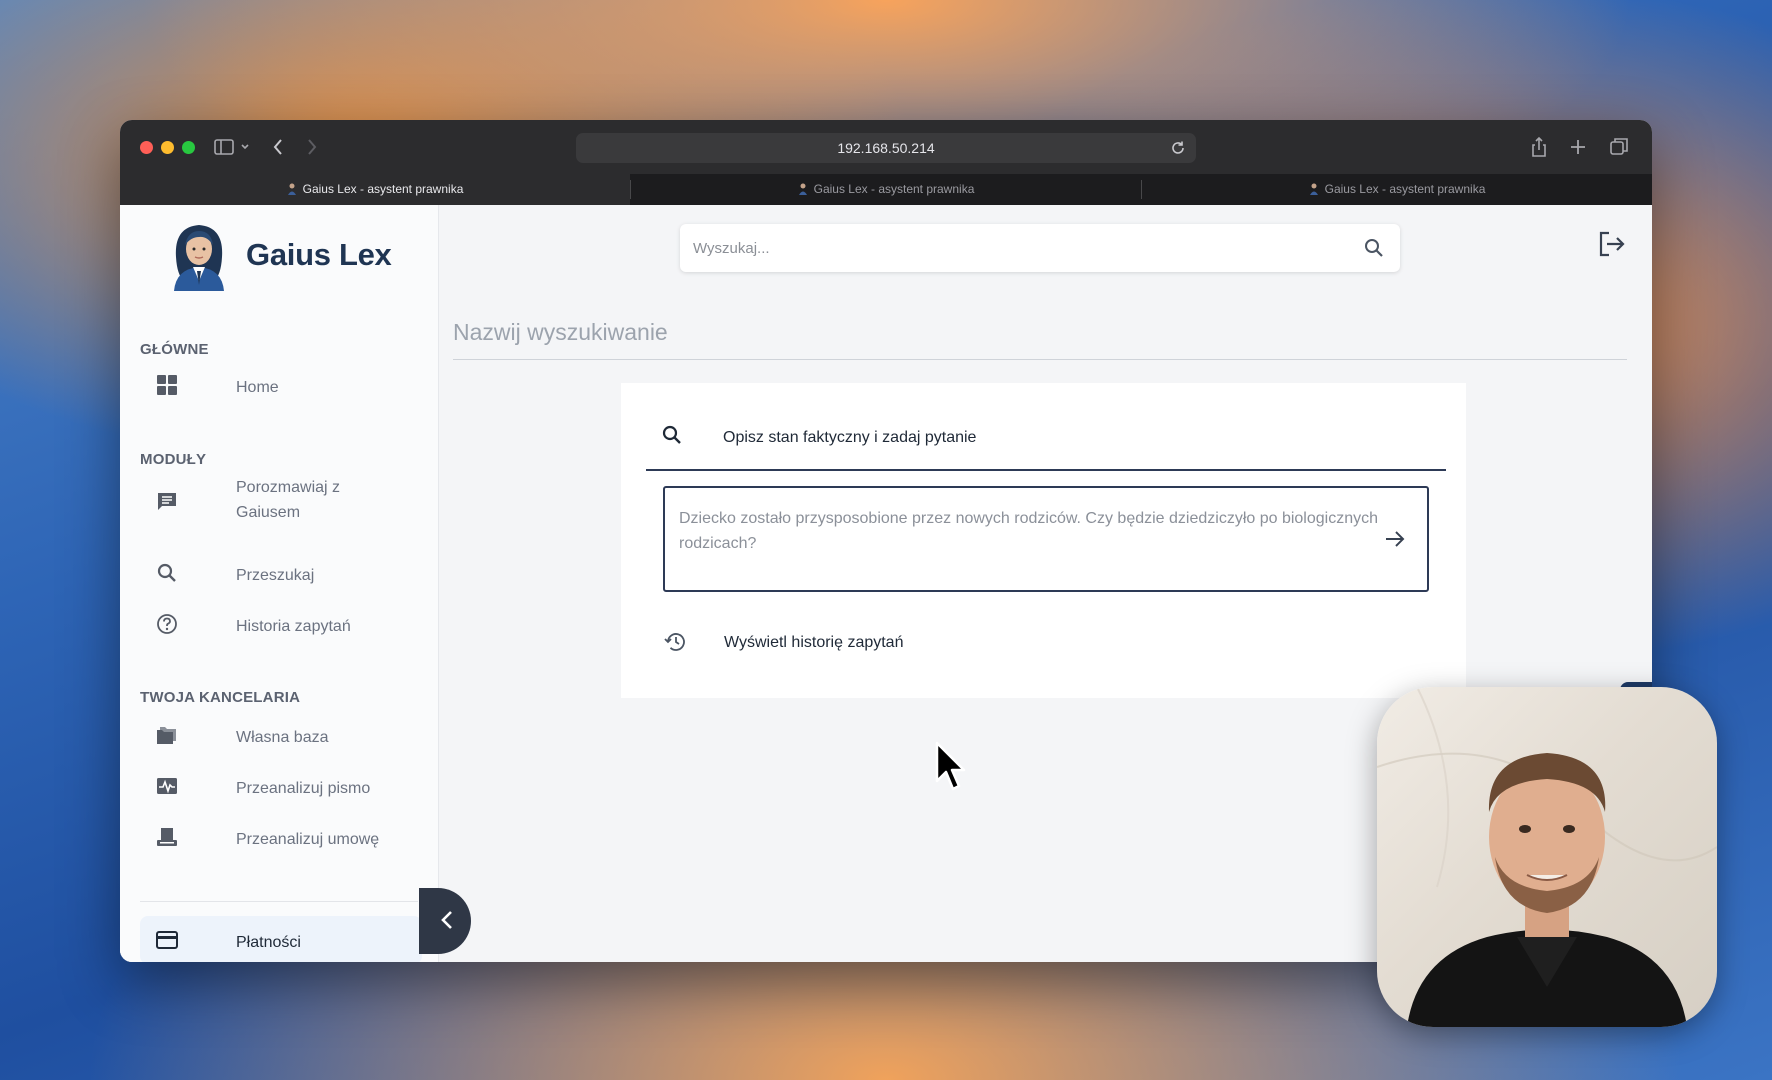 The image size is (1772, 1080). I want to click on sidebar-toggle-icon, so click(224, 147).